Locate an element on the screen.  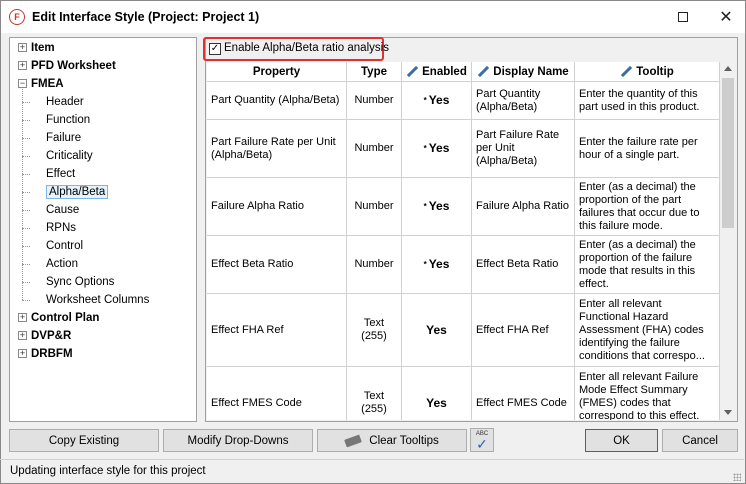
grid-cell-type: Text (255) is located at coordinates (374, 330).